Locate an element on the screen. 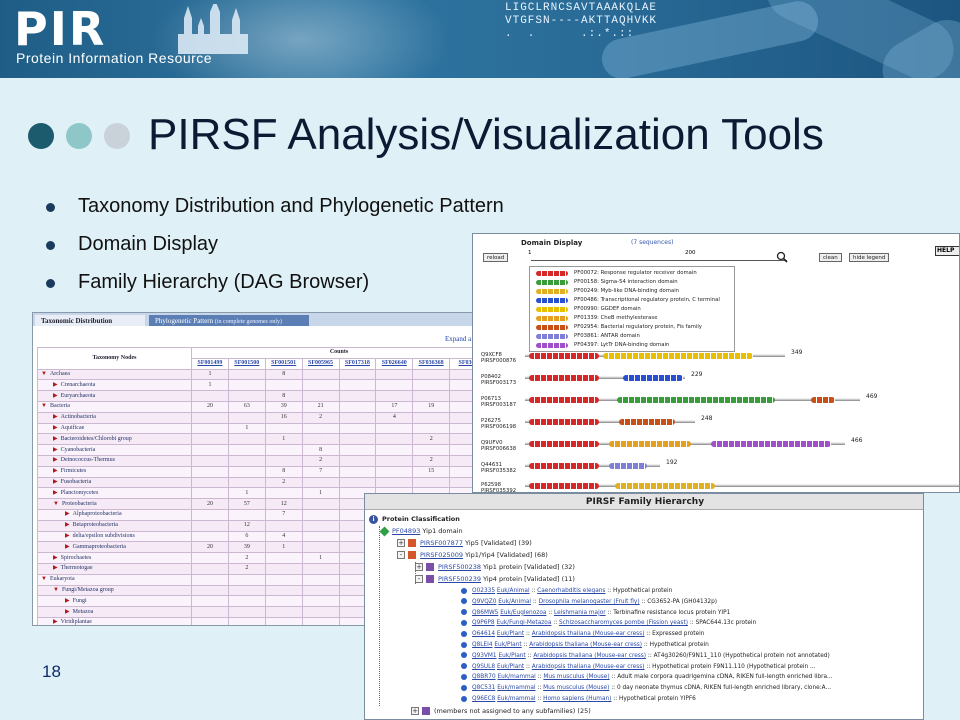 The image size is (960, 720). entry-accession-link: Q96EC8 is located at coordinates (483, 699).